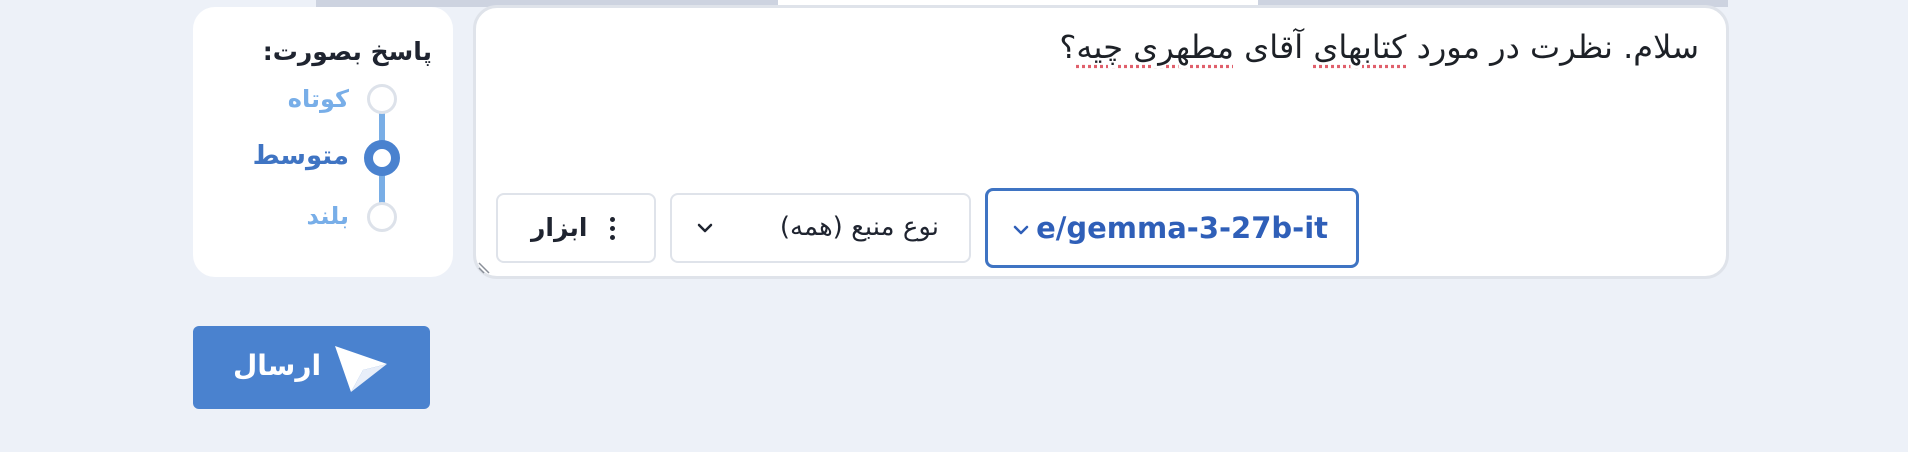 This screenshot has height=452, width=1908. What do you see at coordinates (382, 99) in the screenshot?
I see `option-short-radio` at bounding box center [382, 99].